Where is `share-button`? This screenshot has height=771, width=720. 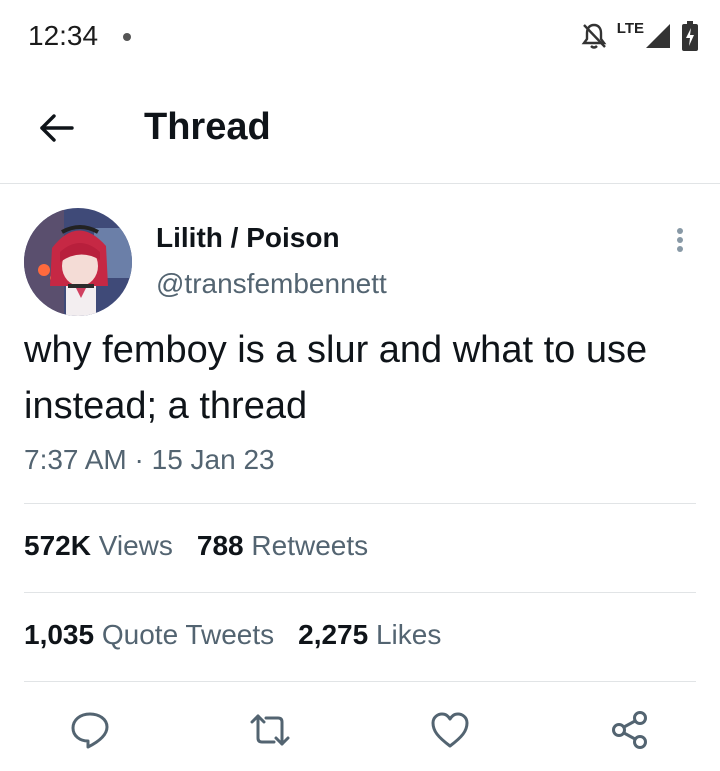
share-button is located at coordinates (630, 730).